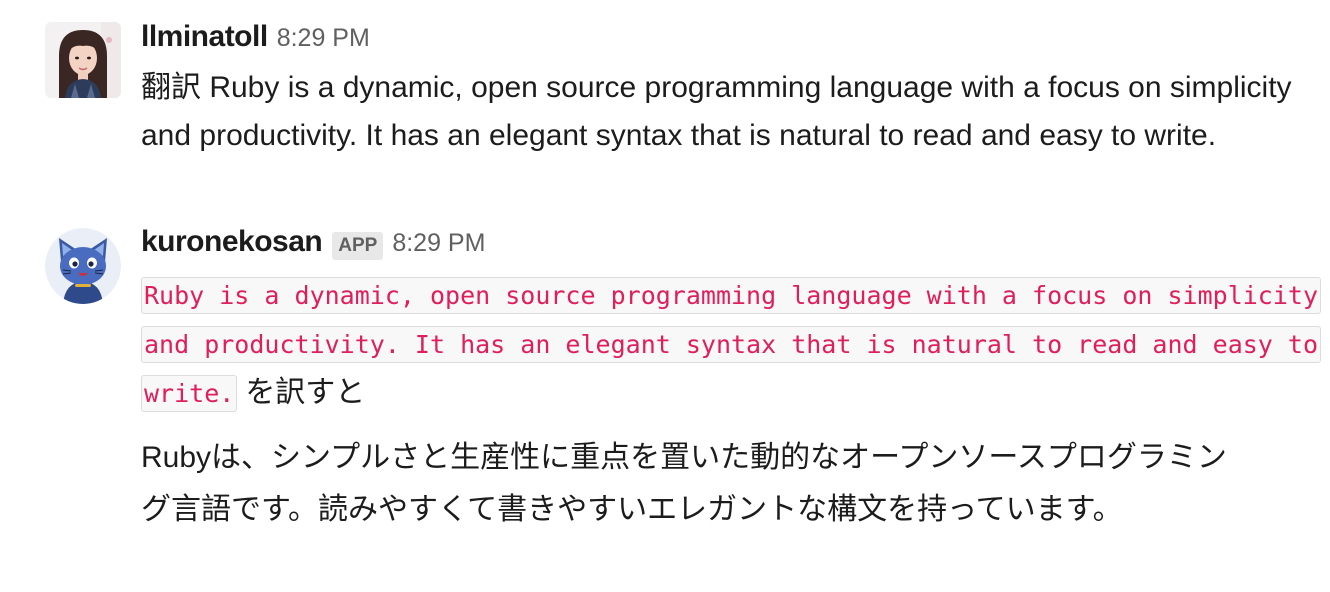 This screenshot has height=592, width=1330. I want to click on message-header: llminatoll 8:29 PM, so click(731, 40).